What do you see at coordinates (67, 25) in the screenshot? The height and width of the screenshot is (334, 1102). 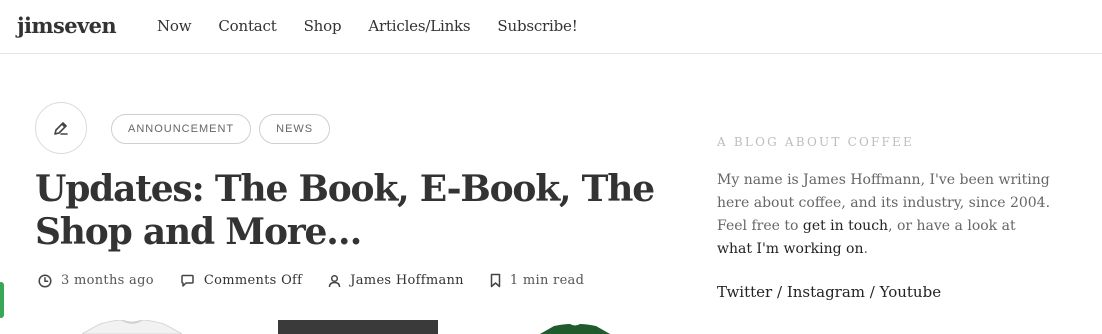 I see `site-logo: jimseven` at bounding box center [67, 25].